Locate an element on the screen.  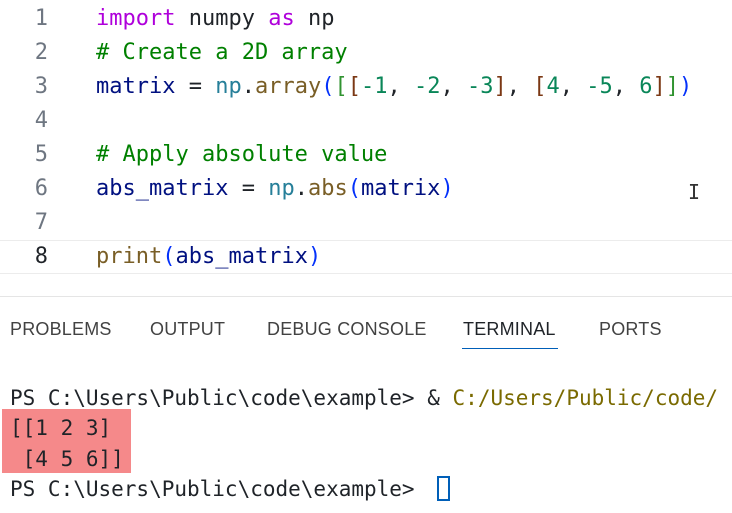
code-token: print is located at coordinates (129, 256).